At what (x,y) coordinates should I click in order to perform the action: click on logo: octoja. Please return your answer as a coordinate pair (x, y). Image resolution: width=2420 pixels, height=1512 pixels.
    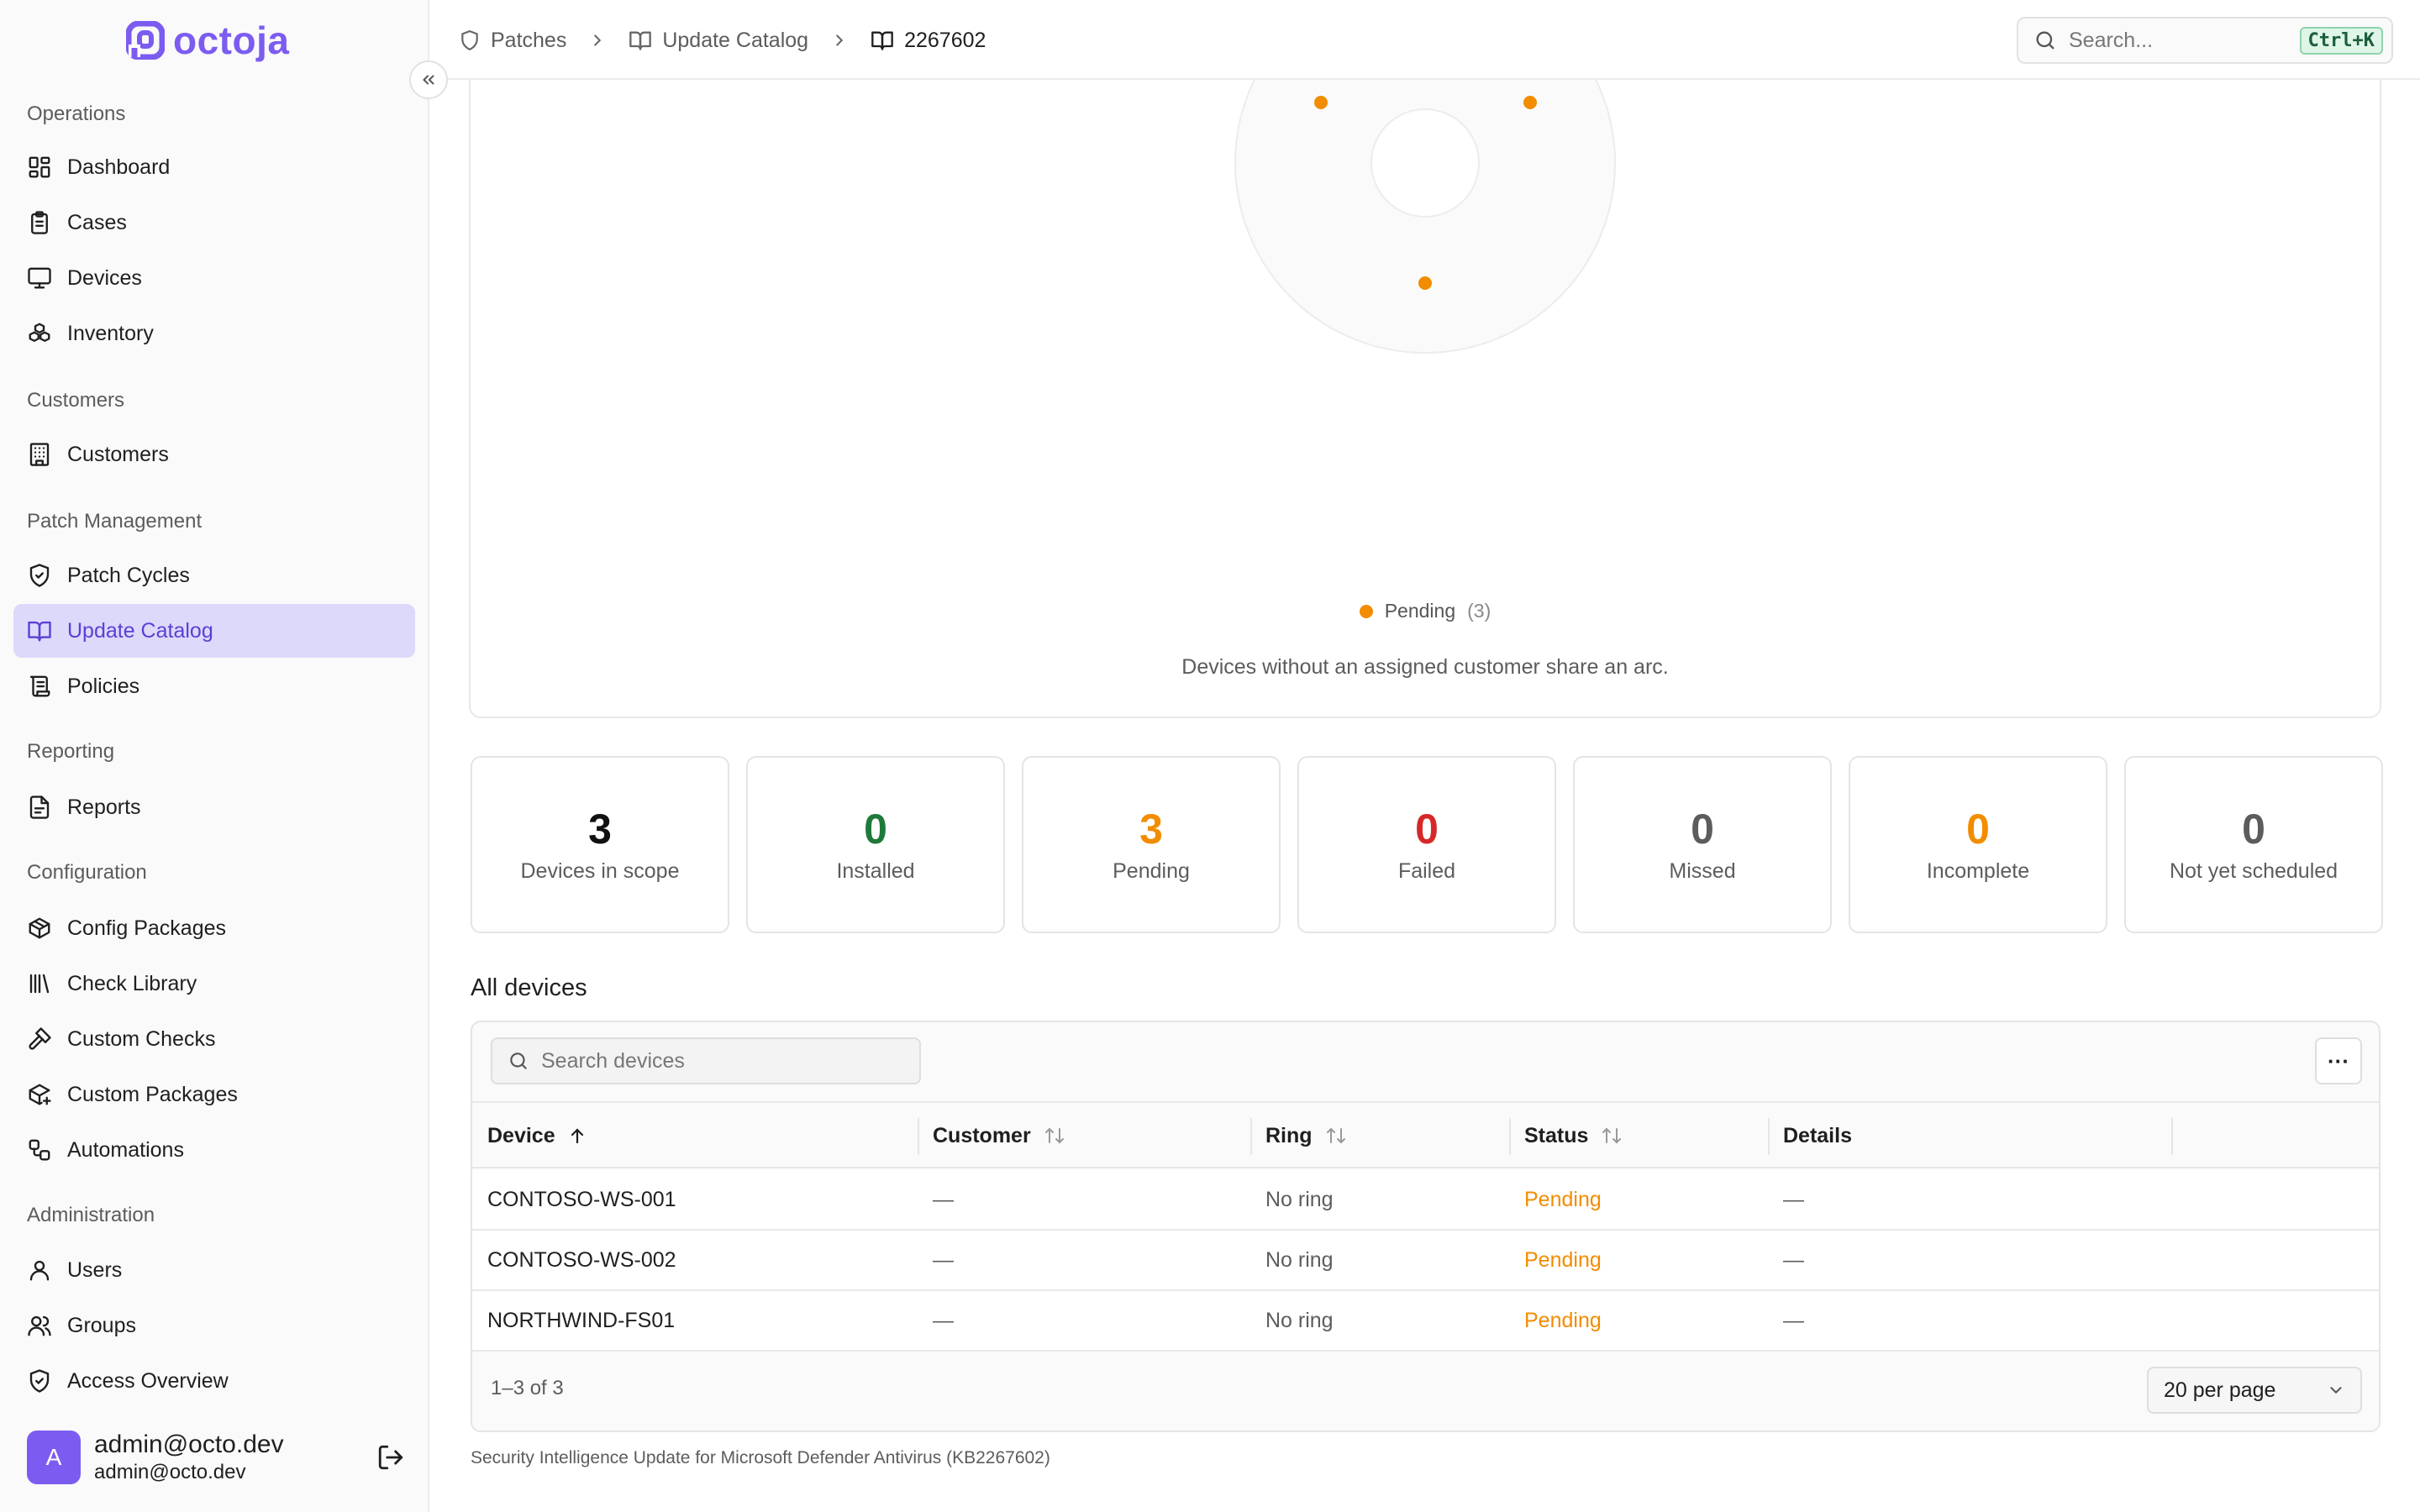
    Looking at the image, I should click on (207, 40).